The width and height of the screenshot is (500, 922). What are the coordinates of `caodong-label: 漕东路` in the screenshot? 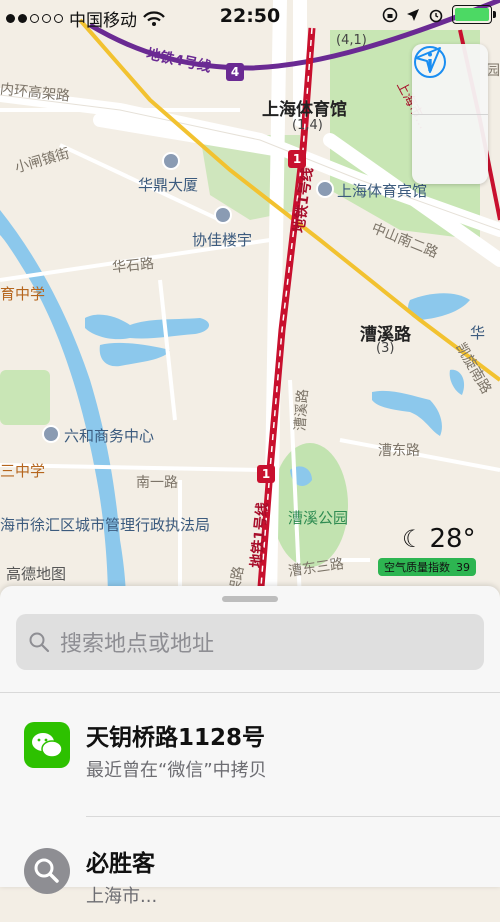 It's located at (399, 451).